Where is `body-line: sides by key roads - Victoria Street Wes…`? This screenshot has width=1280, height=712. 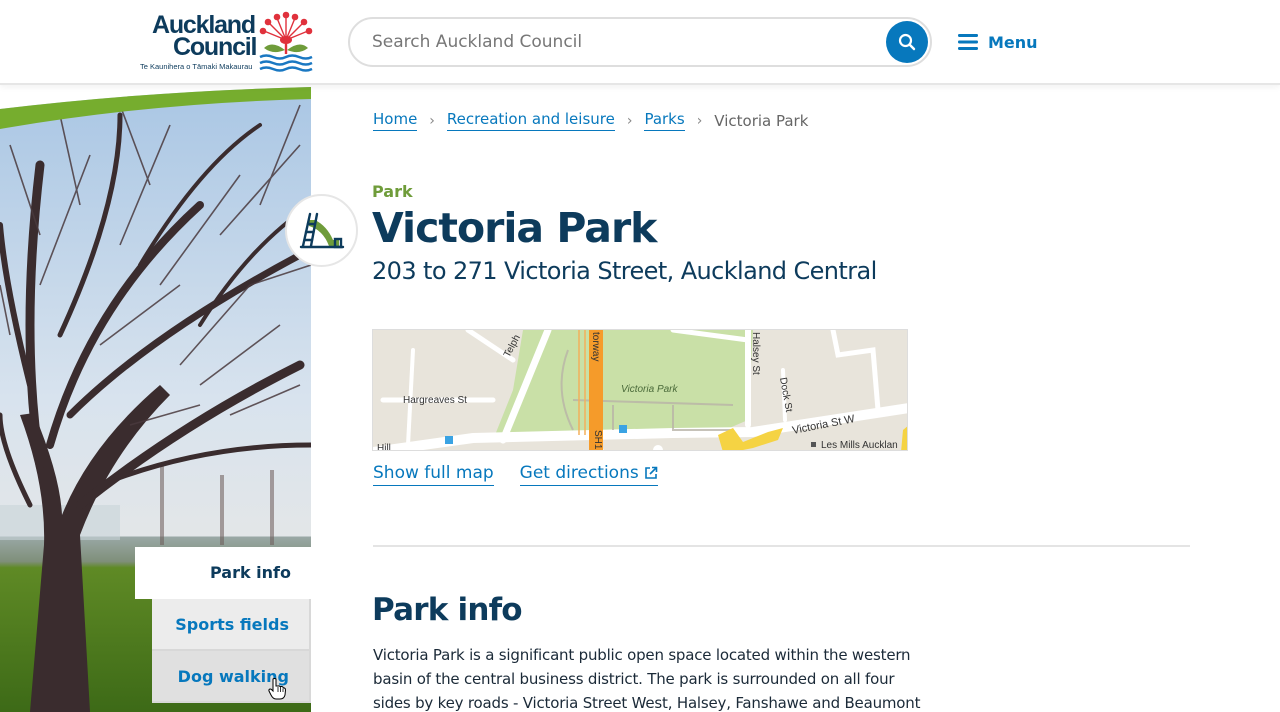 body-line: sides by key roads - Victoria Street Wes… is located at coordinates (647, 703).